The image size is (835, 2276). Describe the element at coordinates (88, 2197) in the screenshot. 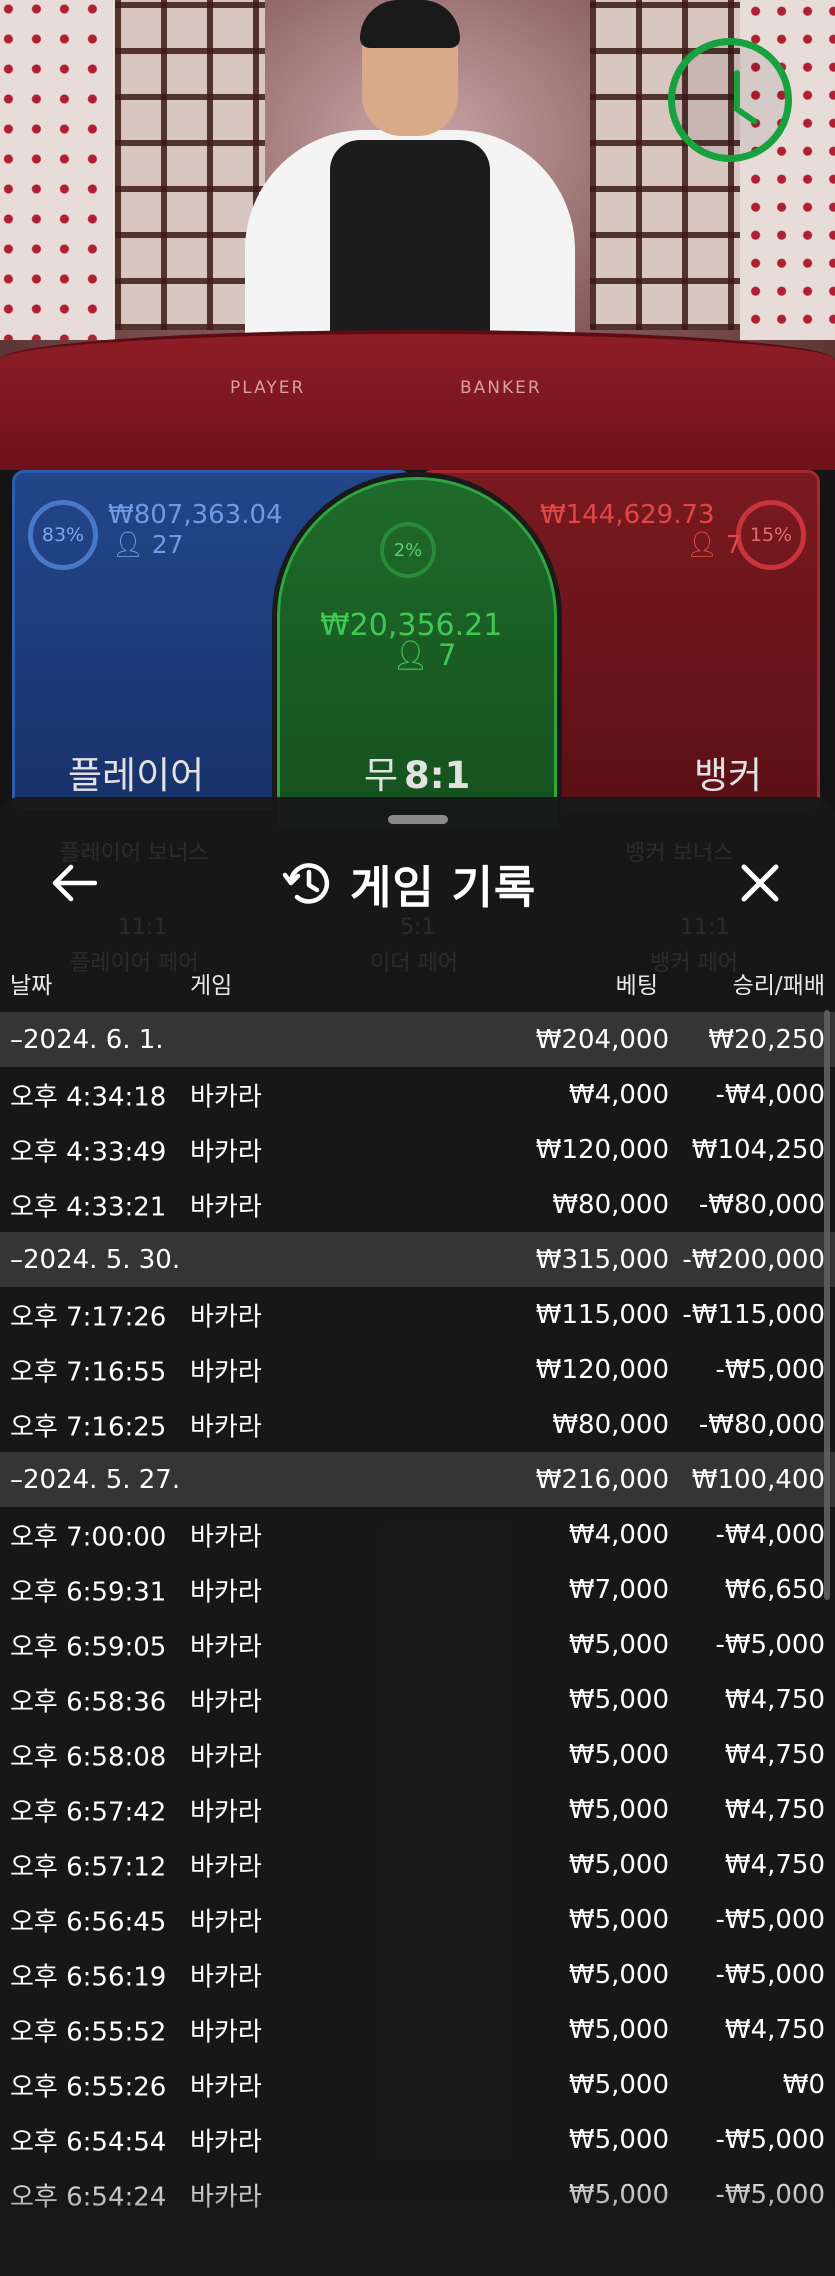

I see `row-time: 오후 6:54:24` at that location.